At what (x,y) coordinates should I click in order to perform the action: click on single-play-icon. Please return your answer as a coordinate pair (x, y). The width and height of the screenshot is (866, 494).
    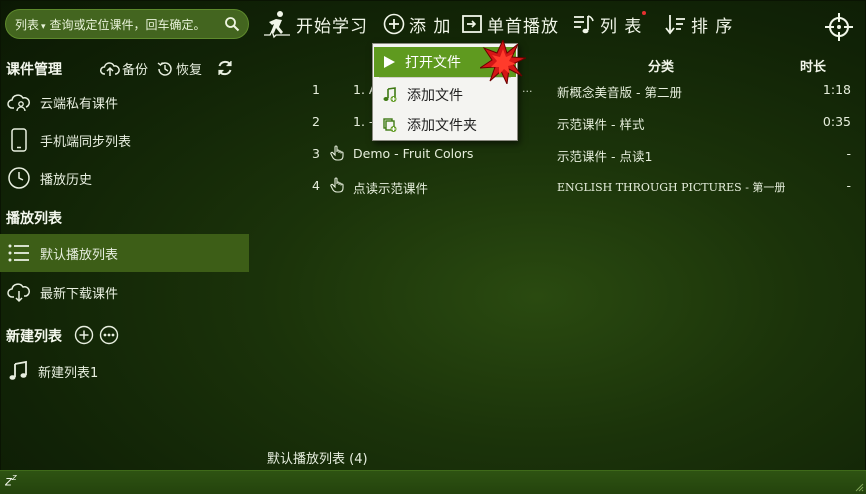
    Looking at the image, I should click on (472, 24).